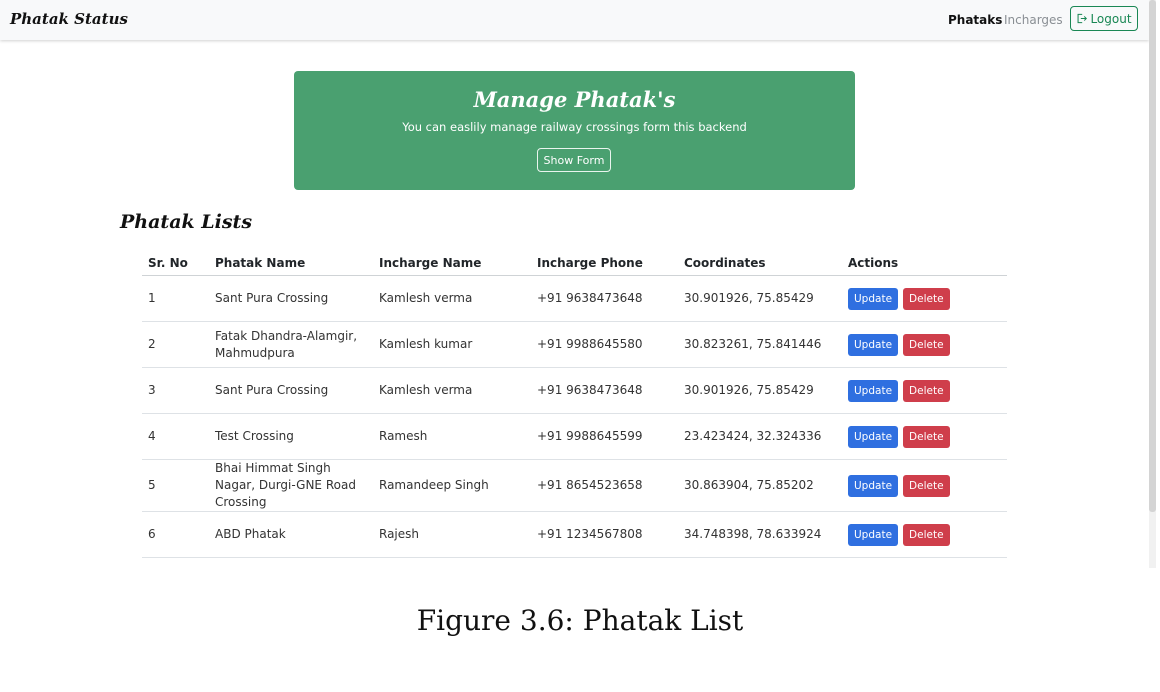  What do you see at coordinates (924, 263) in the screenshot?
I see `column-header-actions: Actions` at bounding box center [924, 263].